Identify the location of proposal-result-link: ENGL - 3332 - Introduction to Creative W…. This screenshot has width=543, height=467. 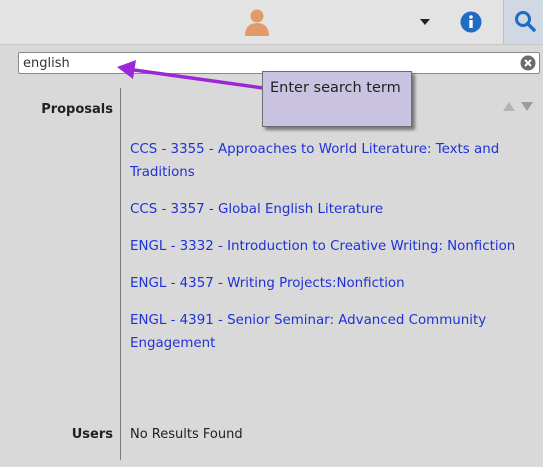
(322, 246).